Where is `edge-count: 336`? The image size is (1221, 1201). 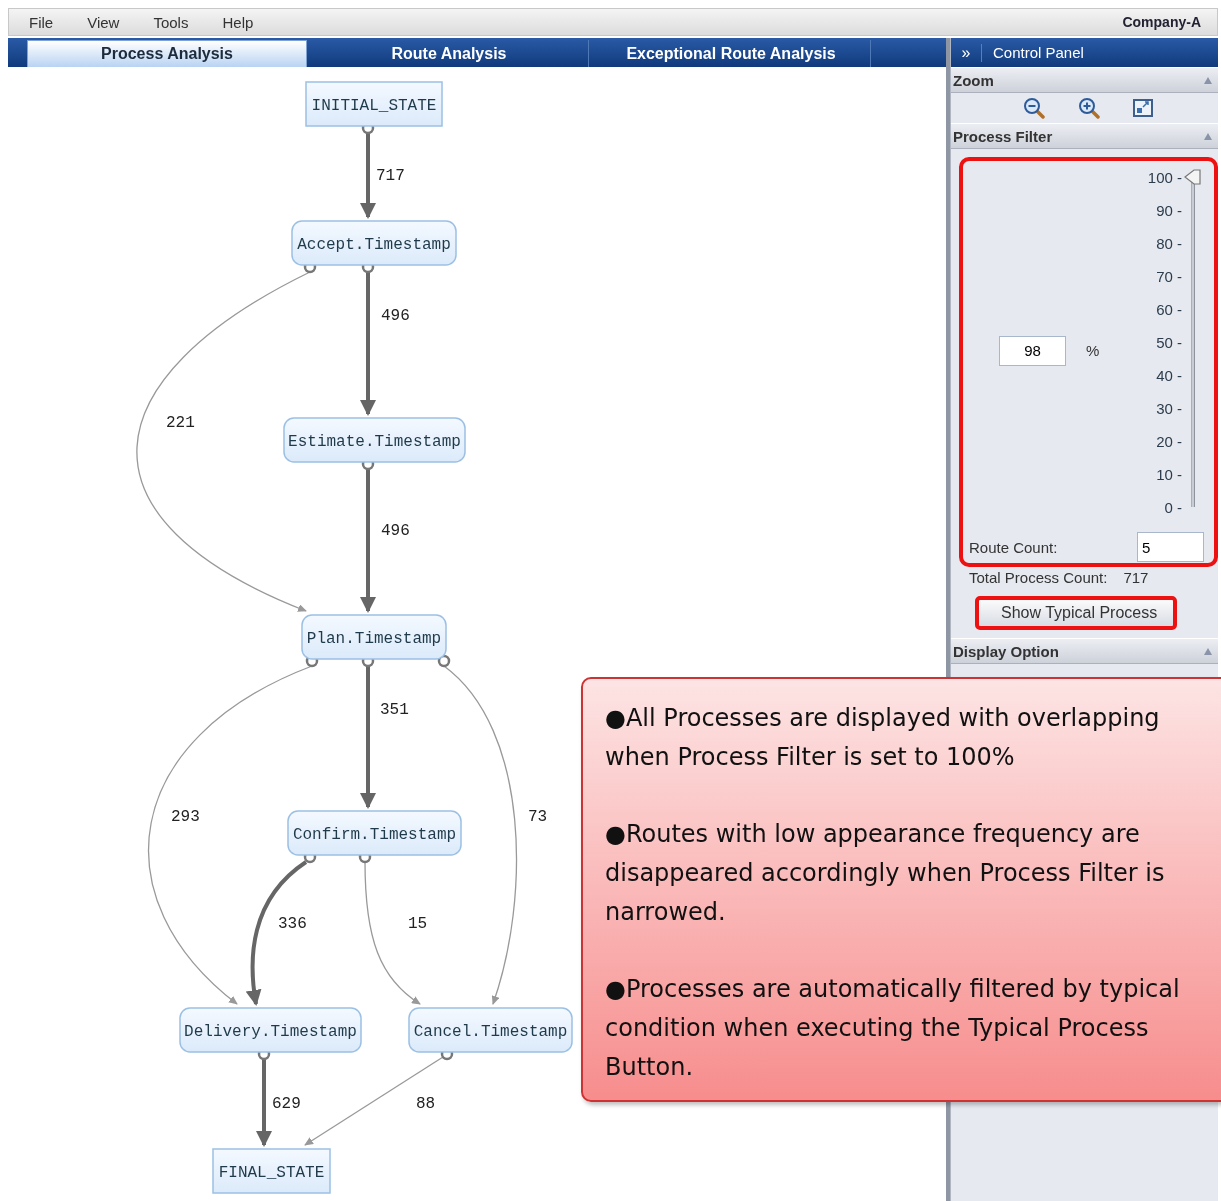
edge-count: 336 is located at coordinates (292, 924).